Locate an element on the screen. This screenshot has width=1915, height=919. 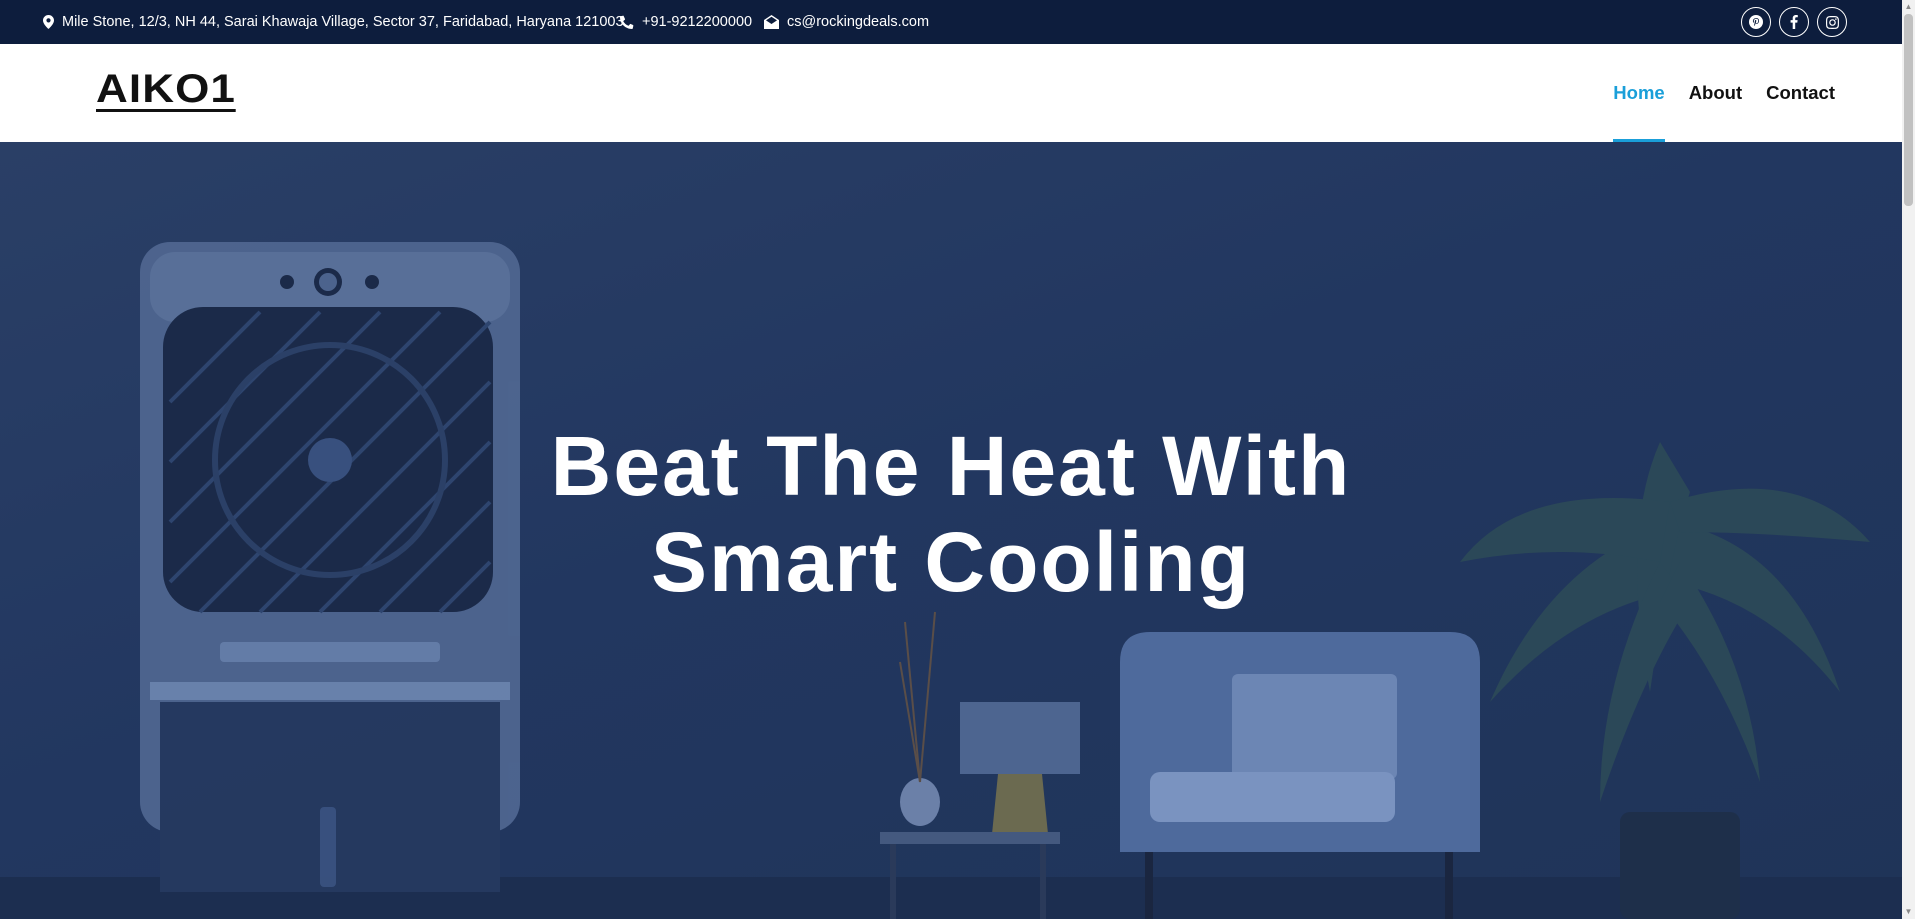
hero-title-line-2: Smart Cooling is located at coordinates (950, 562).